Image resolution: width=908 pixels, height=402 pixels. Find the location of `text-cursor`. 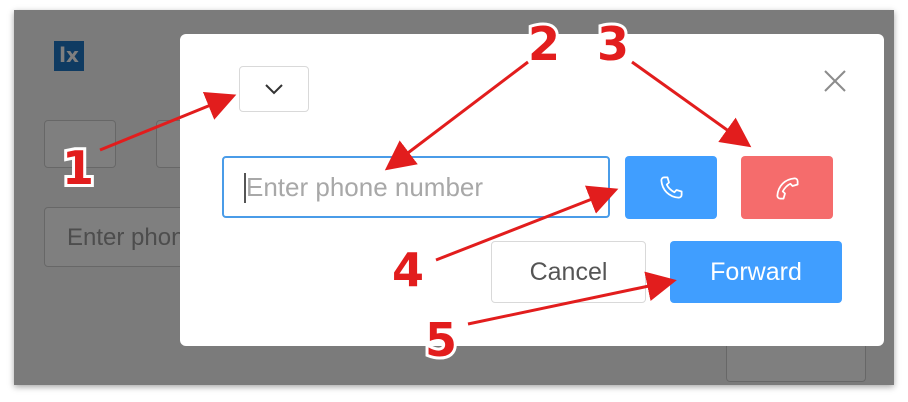

text-cursor is located at coordinates (245, 188).